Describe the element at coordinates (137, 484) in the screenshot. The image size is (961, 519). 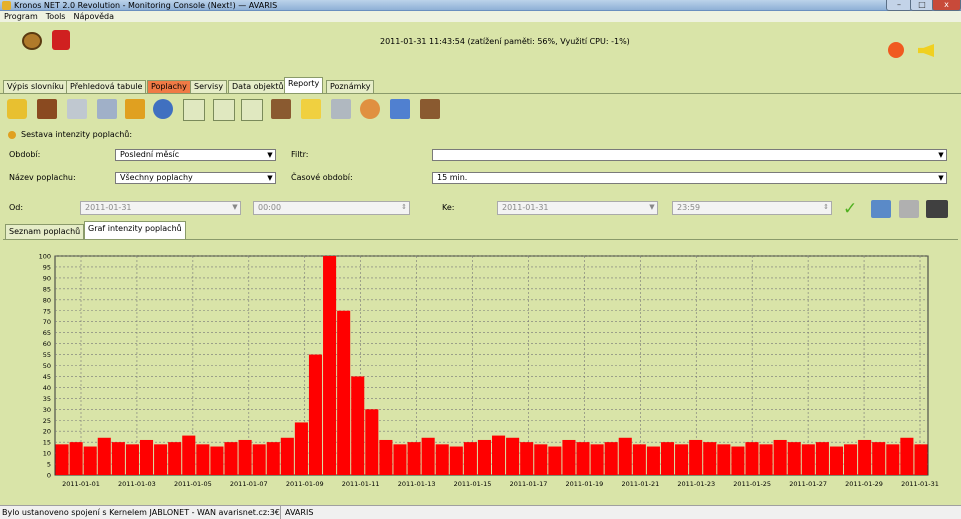
I see `x-tick-label: 2011-01-03` at that location.